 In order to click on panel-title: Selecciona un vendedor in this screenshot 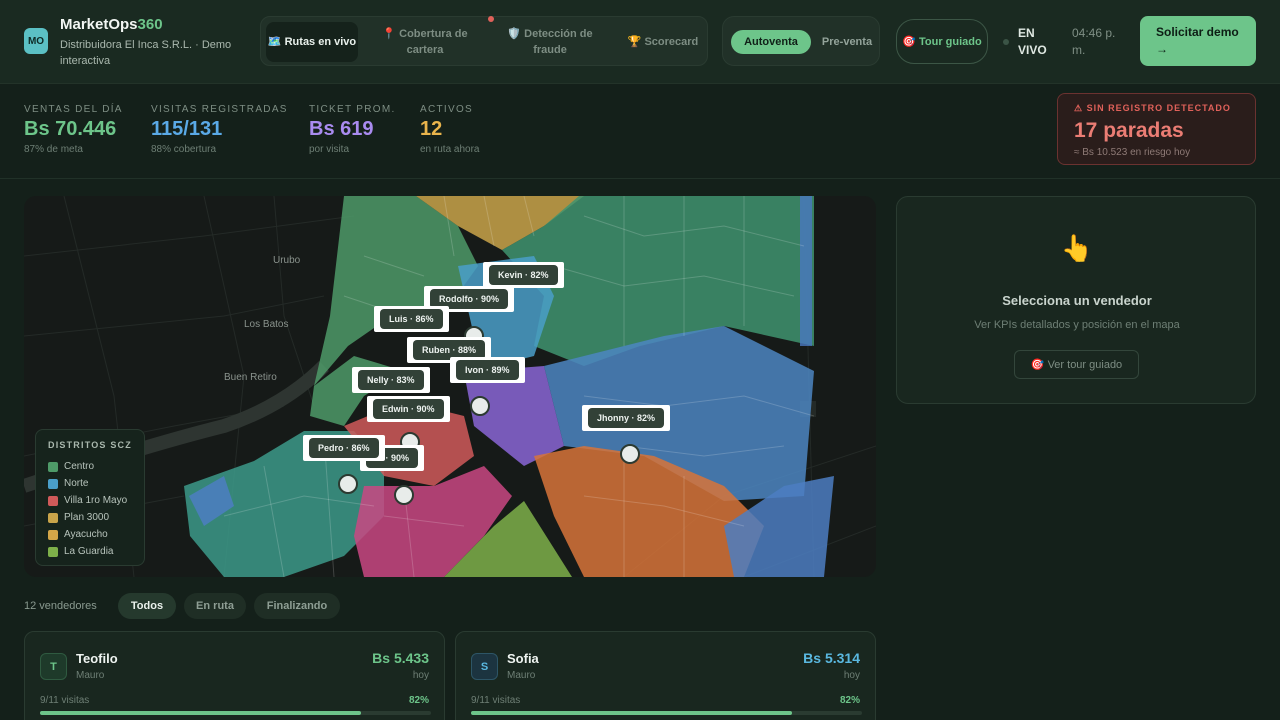, I will do `click(1077, 300)`.